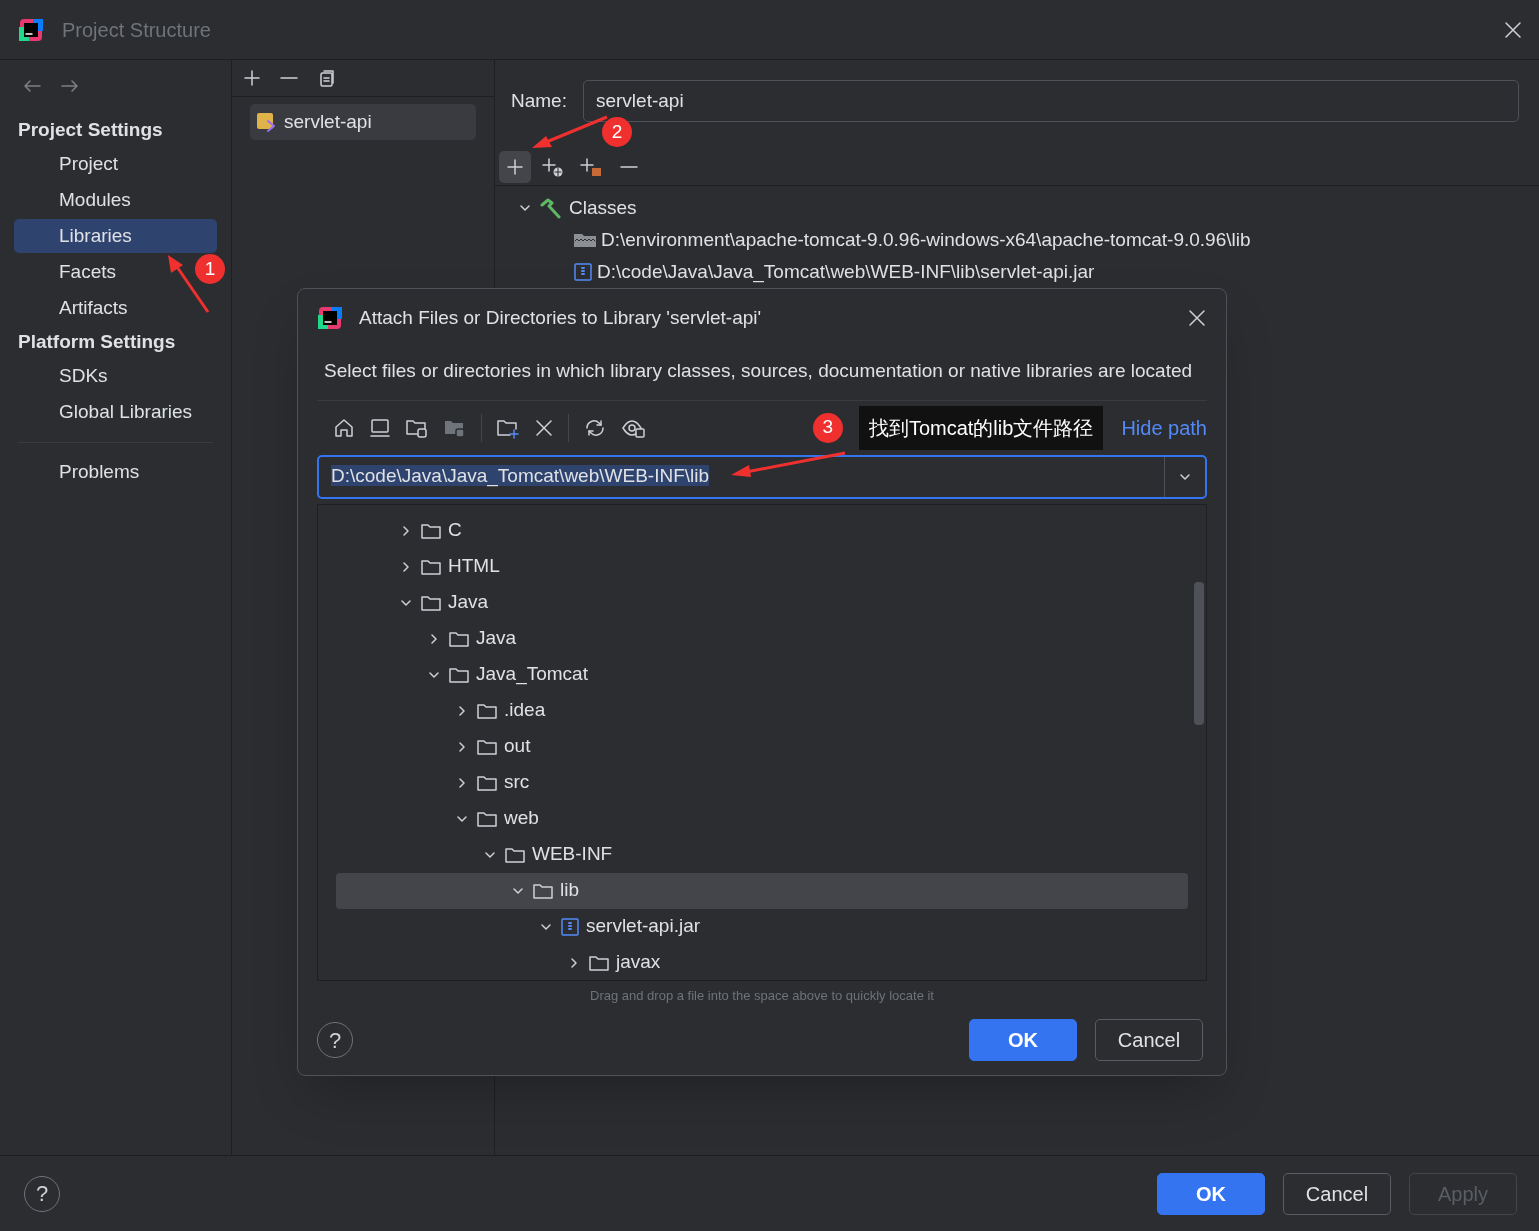 Image resolution: width=1539 pixels, height=1231 pixels. Describe the element at coordinates (83, 376) in the screenshot. I see `sidebar-item: SDKs` at that location.